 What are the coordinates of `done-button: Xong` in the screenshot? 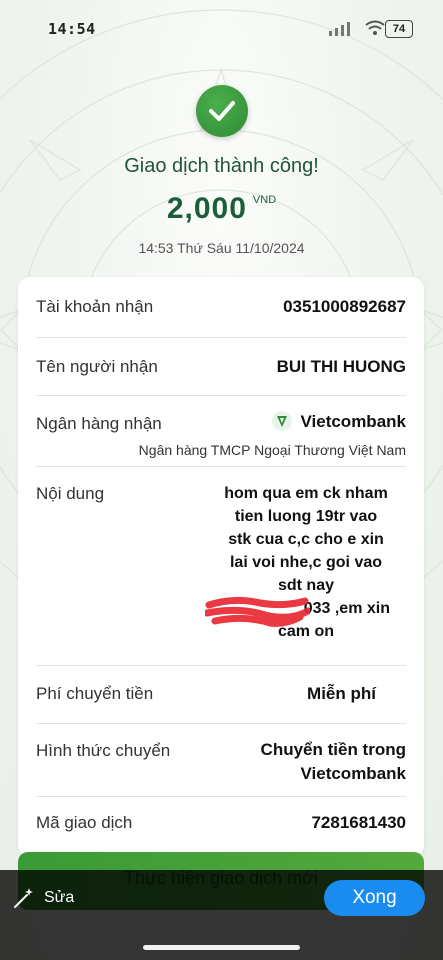 It's located at (374, 898).